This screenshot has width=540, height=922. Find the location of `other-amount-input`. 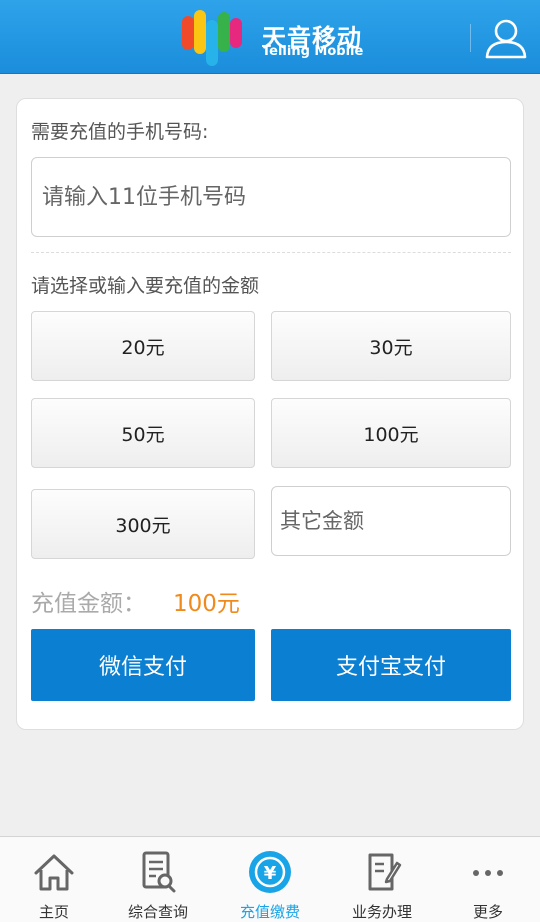

other-amount-input is located at coordinates (391, 521).